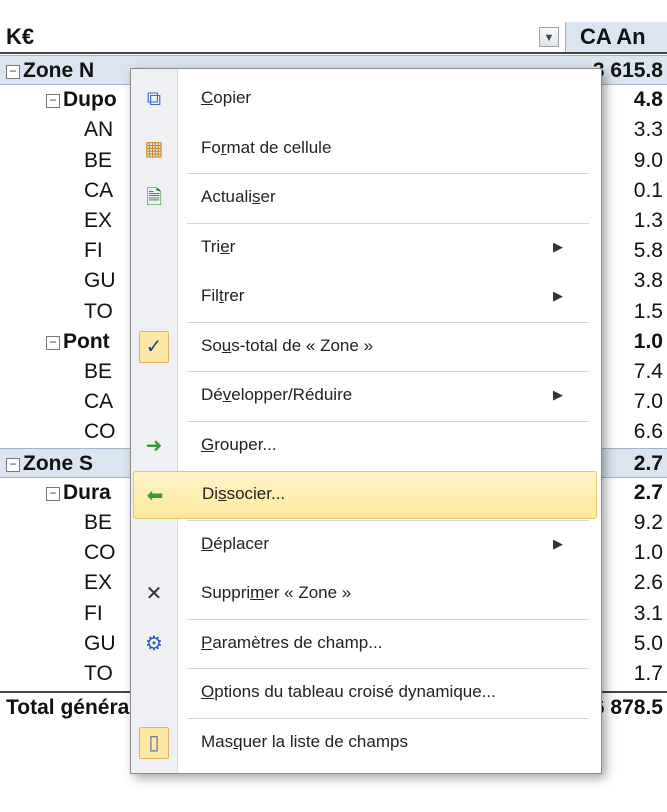 This screenshot has width=667, height=812. What do you see at coordinates (648, 432) in the screenshot?
I see `row-value: 6.6` at bounding box center [648, 432].